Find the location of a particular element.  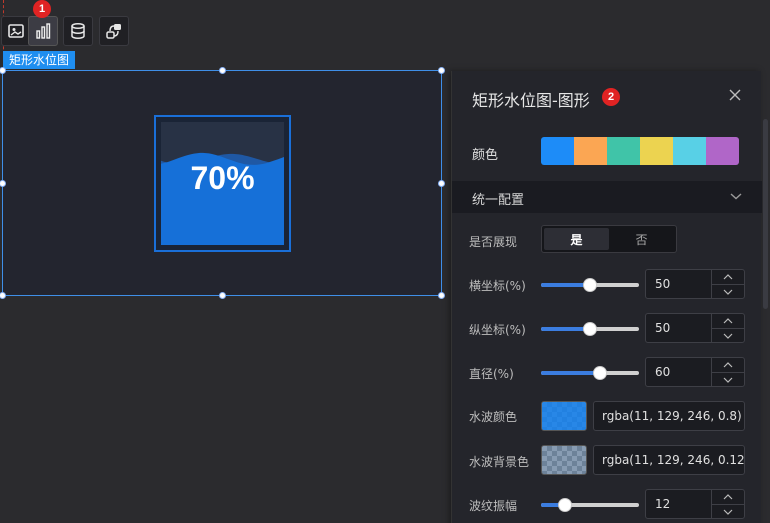

y-coordinate-input: 50 is located at coordinates (695, 328).